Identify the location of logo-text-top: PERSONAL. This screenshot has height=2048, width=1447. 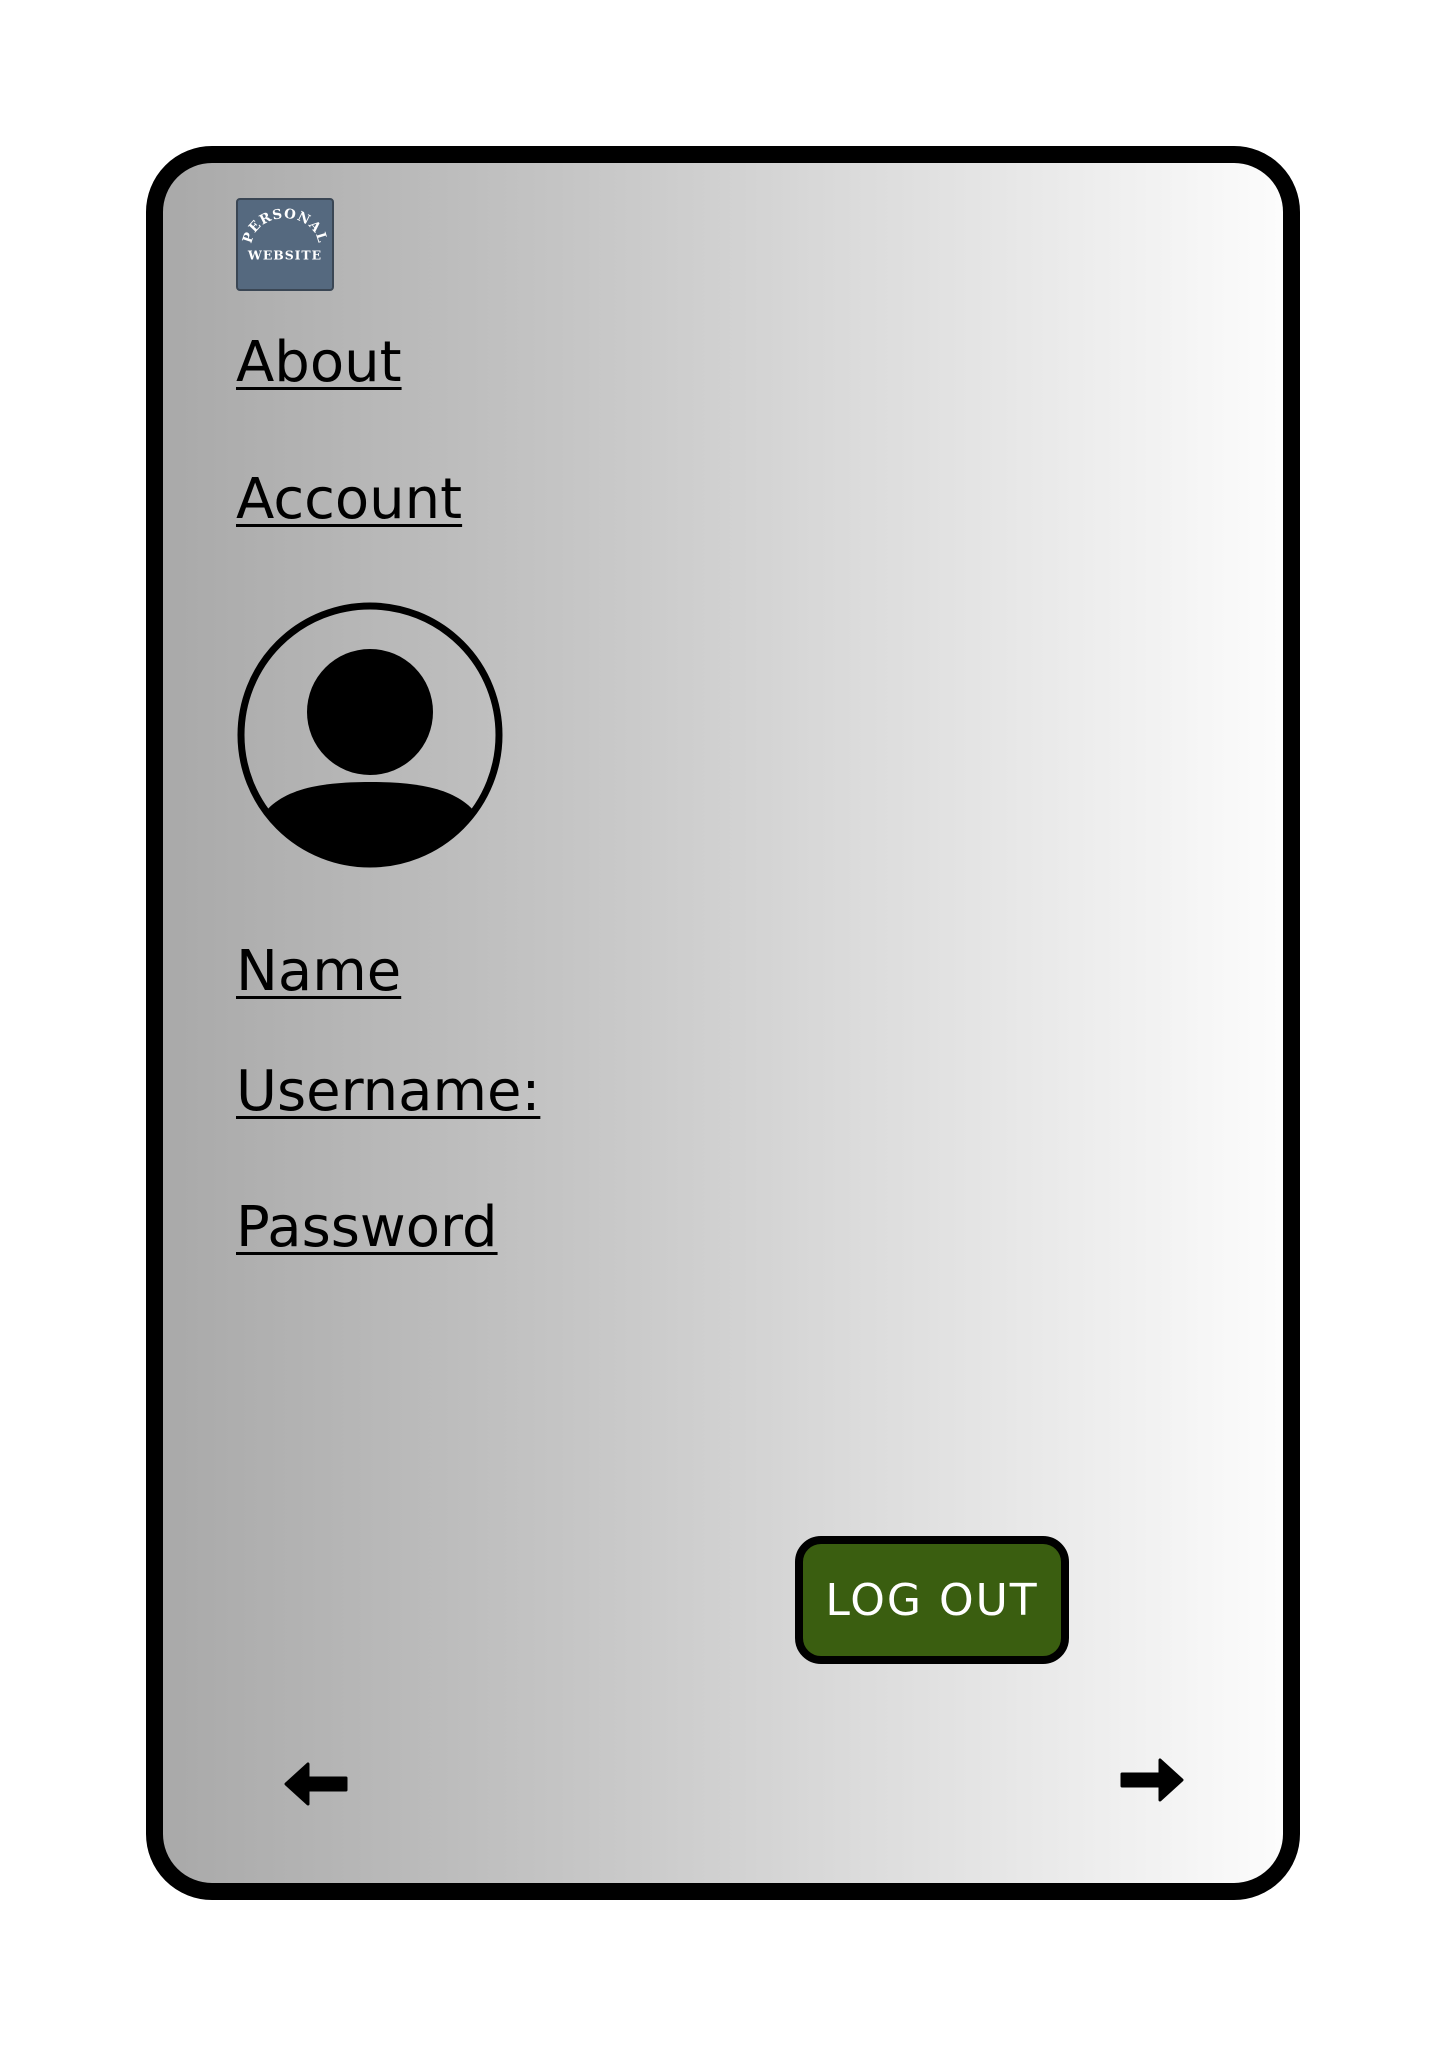
(285, 225).